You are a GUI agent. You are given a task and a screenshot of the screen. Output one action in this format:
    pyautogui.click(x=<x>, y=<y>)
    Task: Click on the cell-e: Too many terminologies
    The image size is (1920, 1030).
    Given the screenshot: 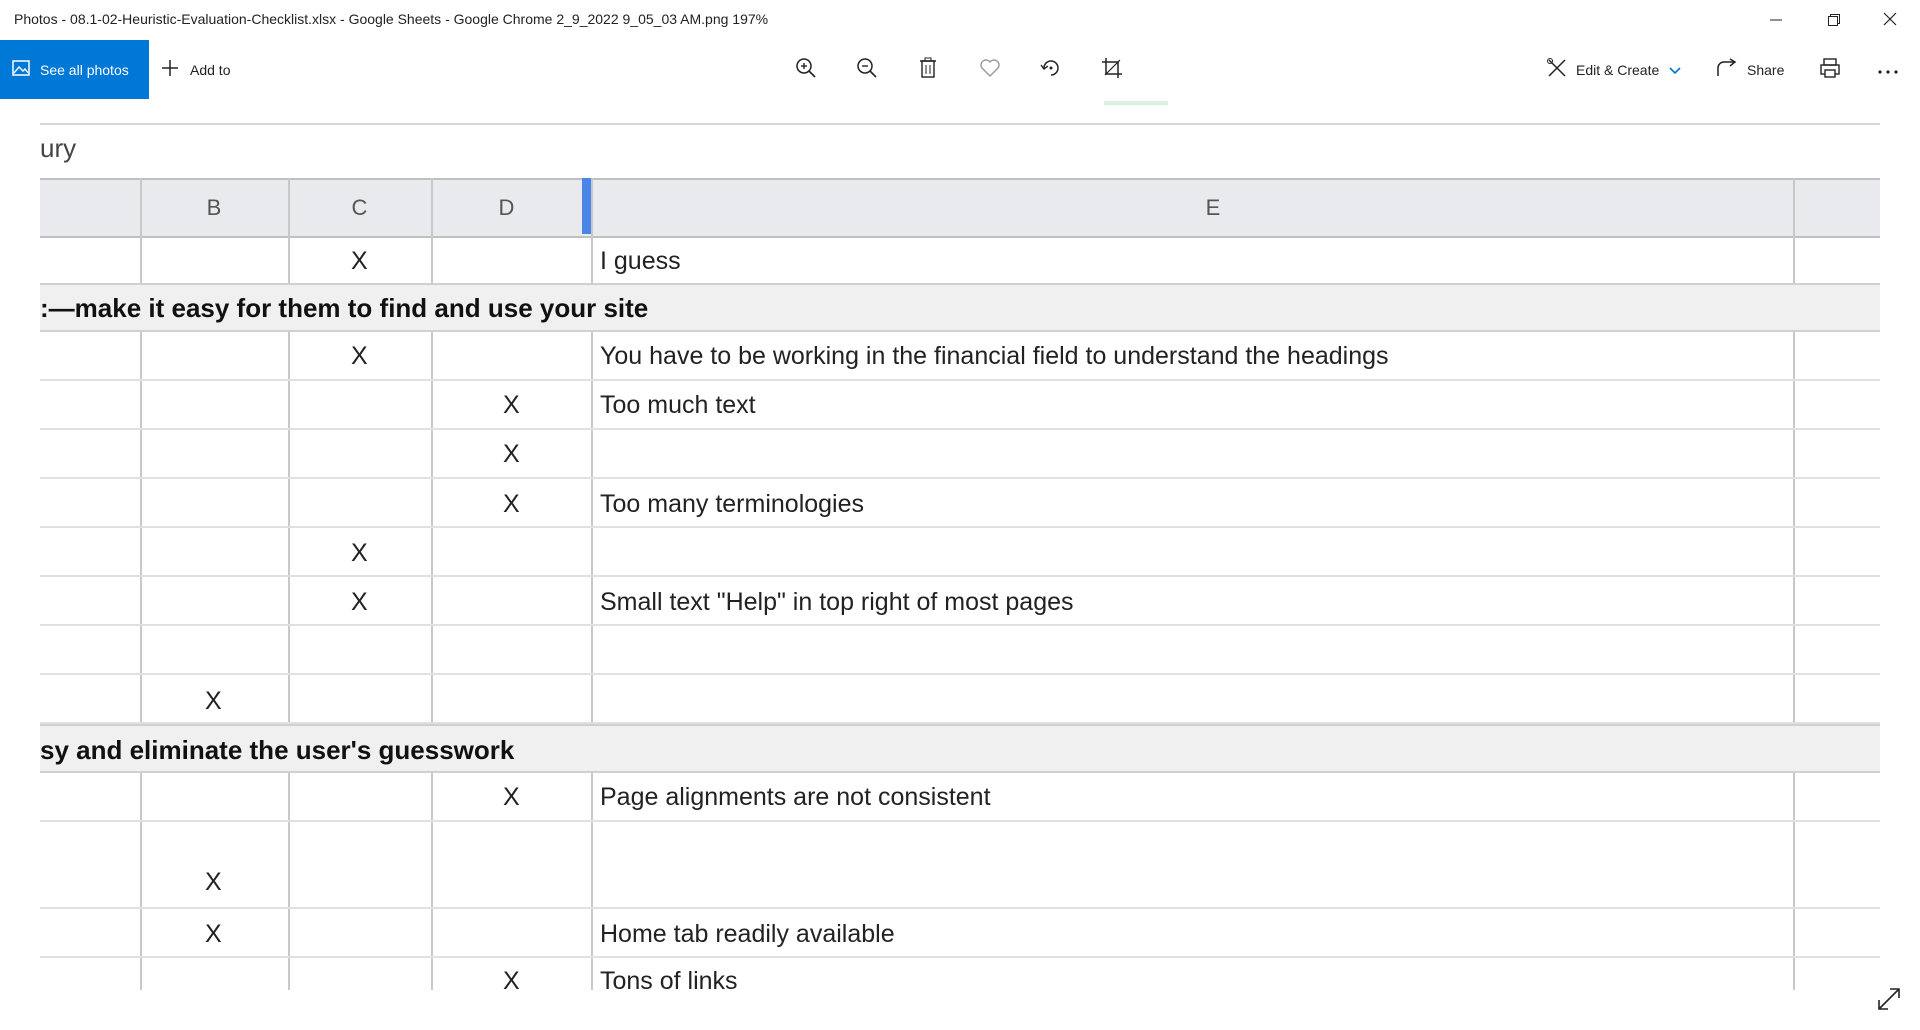 What is the action you would take?
    pyautogui.click(x=732, y=504)
    